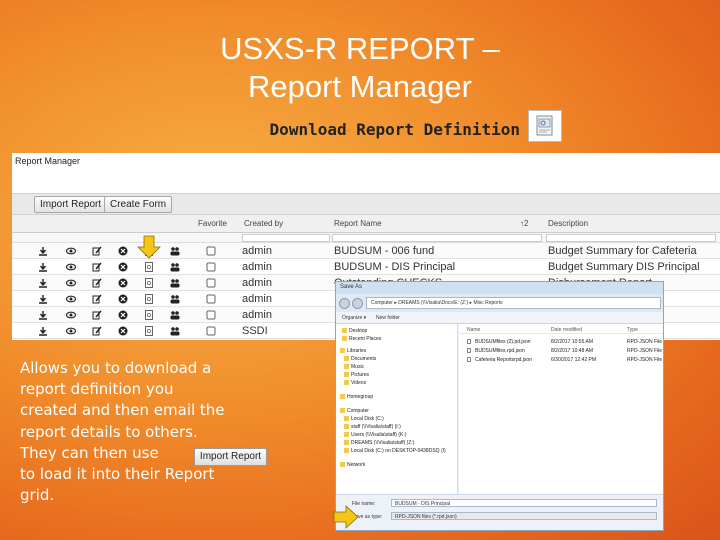  What do you see at coordinates (473, 330) in the screenshot?
I see `name-column-header: Name` at bounding box center [473, 330].